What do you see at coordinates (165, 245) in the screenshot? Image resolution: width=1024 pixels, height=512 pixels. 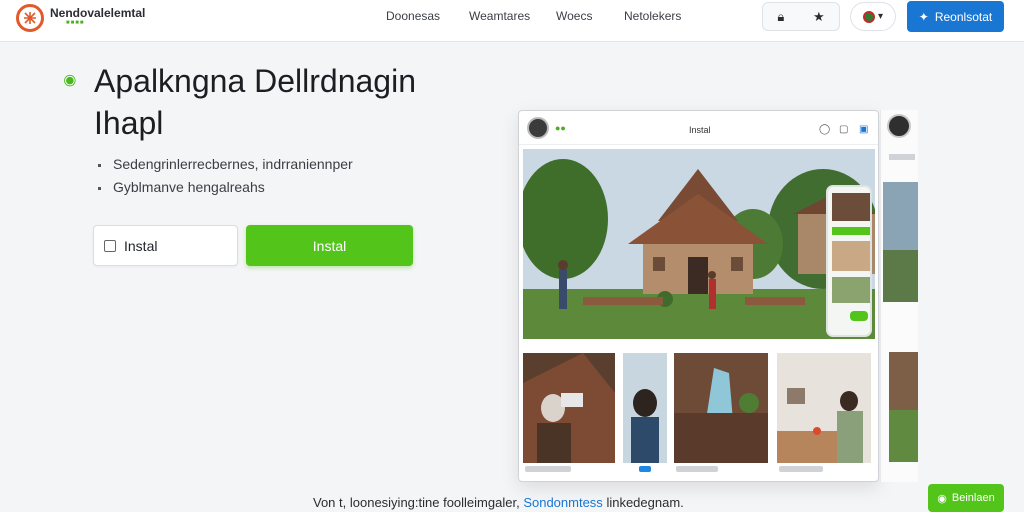 I see `checkbox-option: Instal` at bounding box center [165, 245].